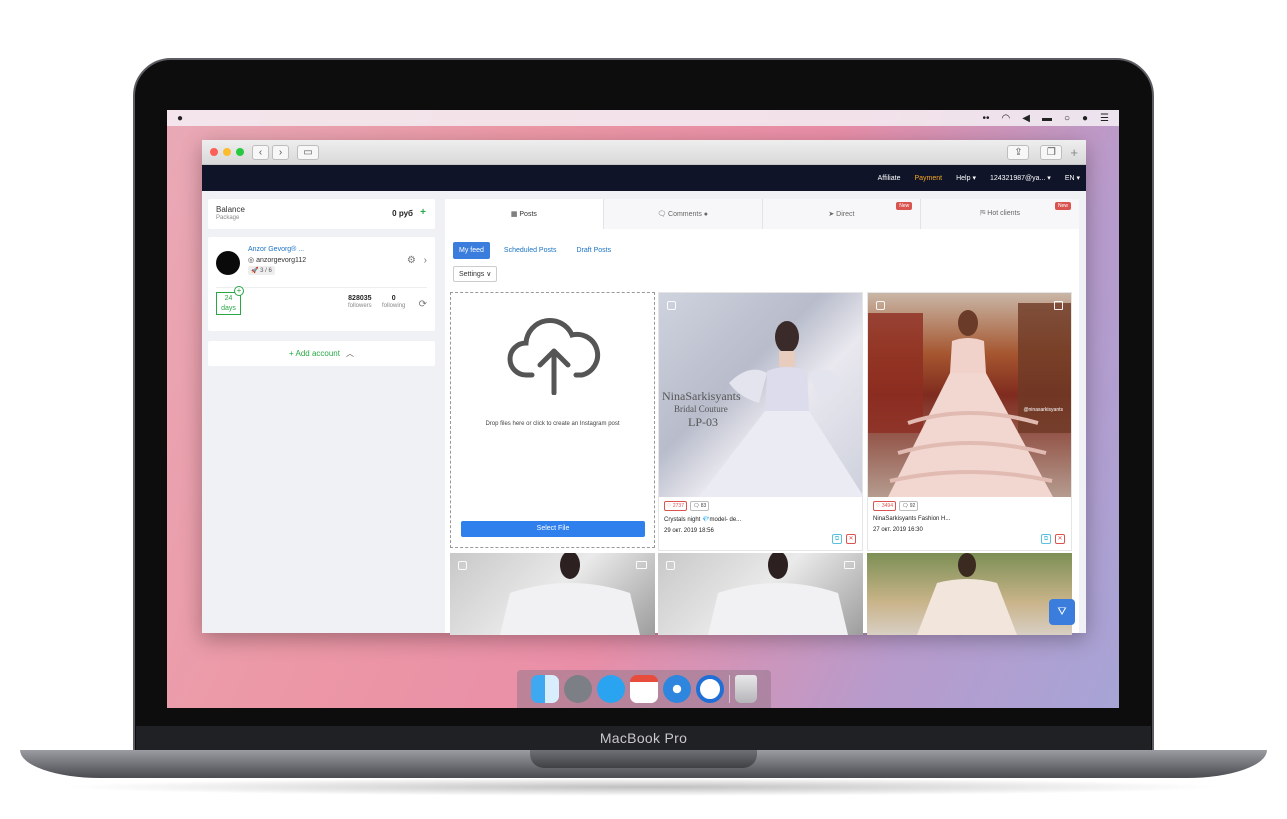 Image resolution: width=1287 pixels, height=819 pixels. Describe the element at coordinates (677, 689) in the screenshot. I see `safari-icon` at that location.